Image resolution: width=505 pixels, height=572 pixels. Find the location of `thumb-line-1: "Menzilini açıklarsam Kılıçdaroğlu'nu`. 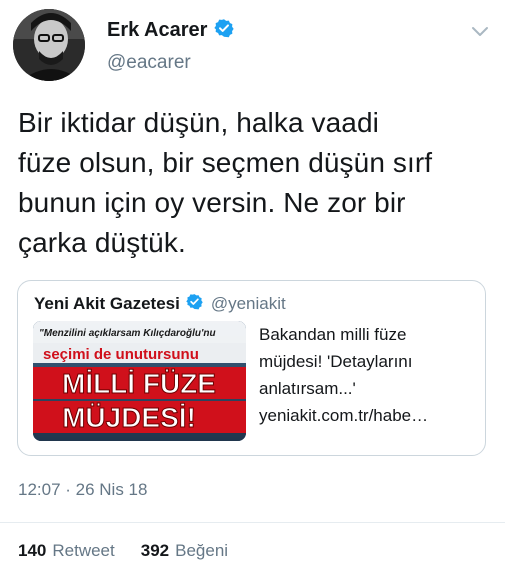

thumb-line-1: "Menzilini açıklarsam Kılıçdaroğlu'nu is located at coordinates (127, 333).